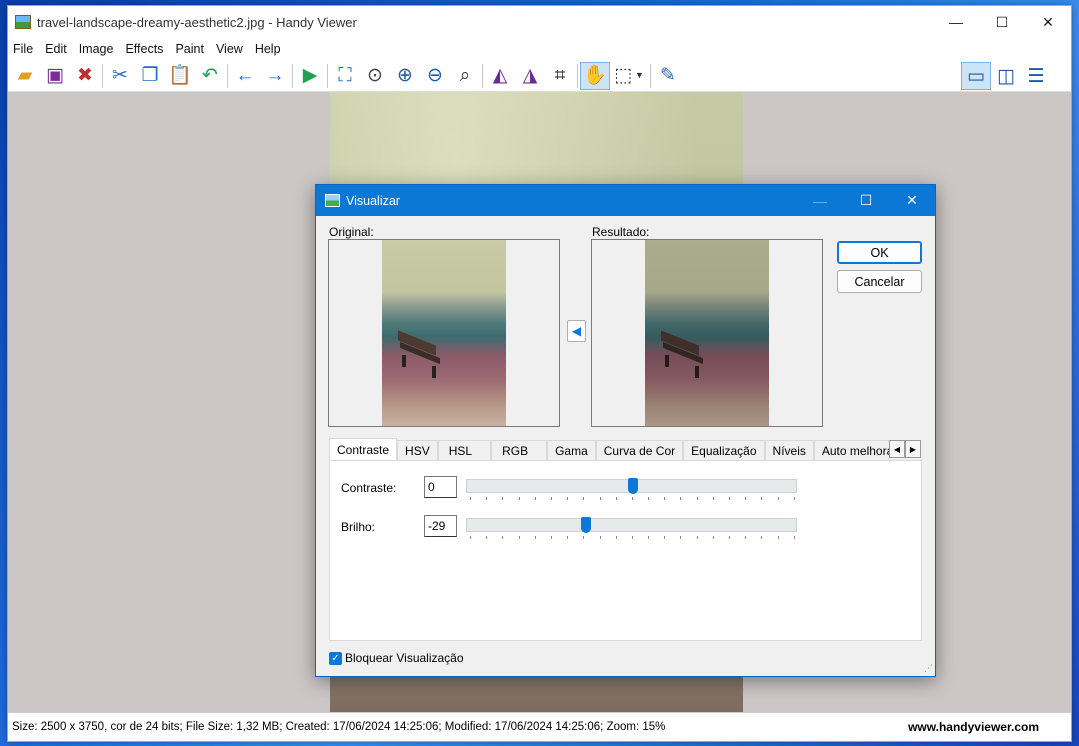 The height and width of the screenshot is (746, 1079). I want to click on ok-button: OK, so click(879, 252).